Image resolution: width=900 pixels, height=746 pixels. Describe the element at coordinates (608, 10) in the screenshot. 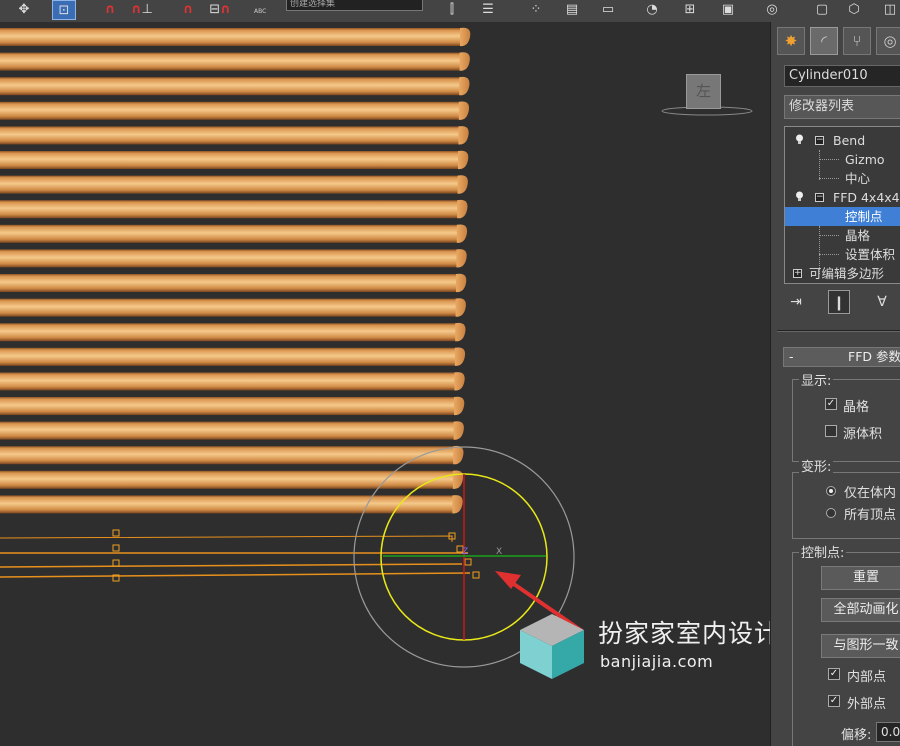

I see `ribbon-icon: ▭` at that location.